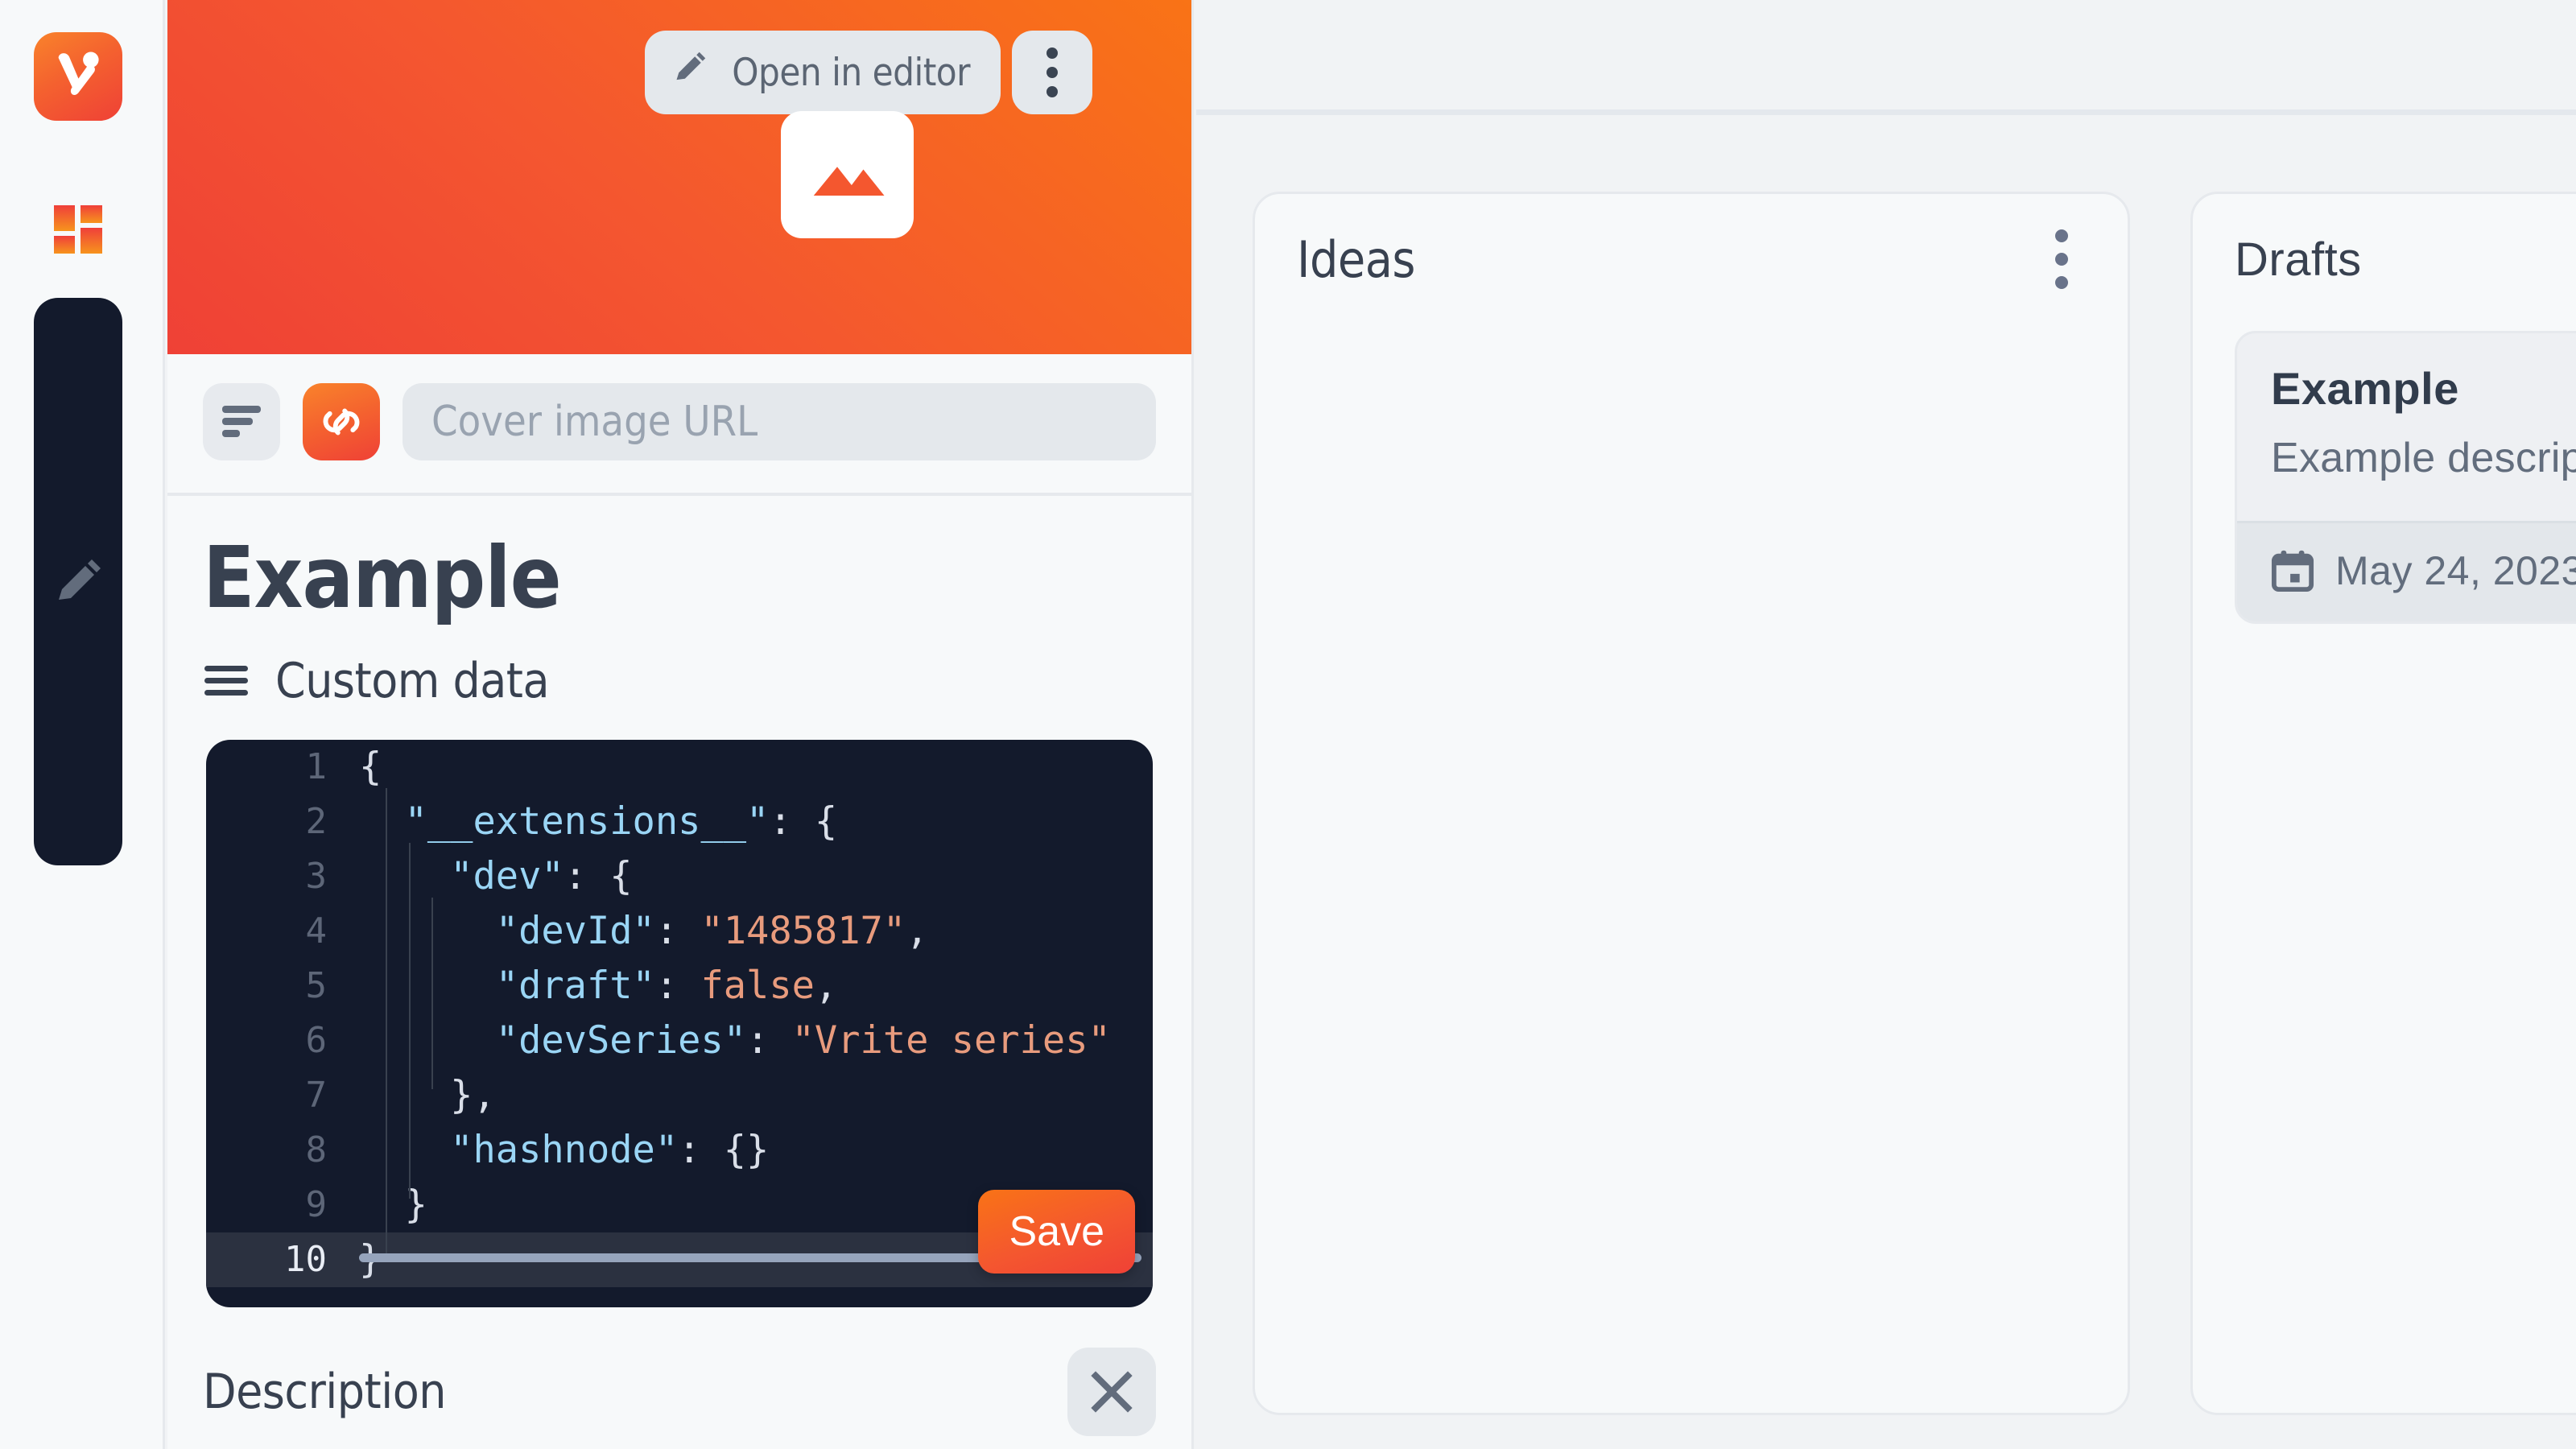 This screenshot has width=2576, height=1449. What do you see at coordinates (779, 422) in the screenshot?
I see `cover-image-url-input` at bounding box center [779, 422].